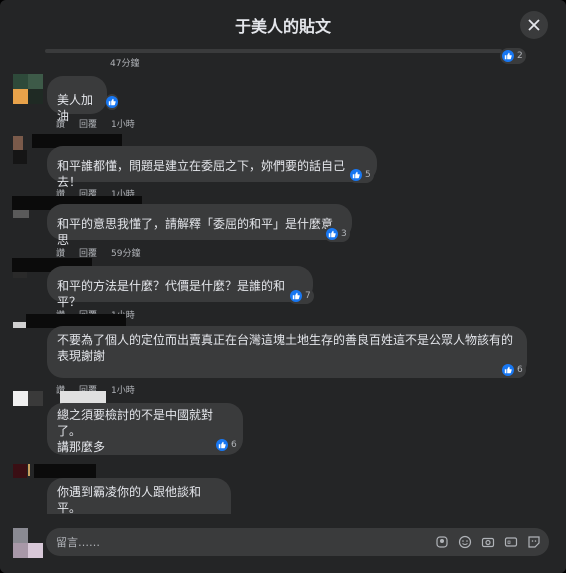 Image resolution: width=566 pixels, height=573 pixels. I want to click on comment-bubble: 美人加油, so click(77, 99).